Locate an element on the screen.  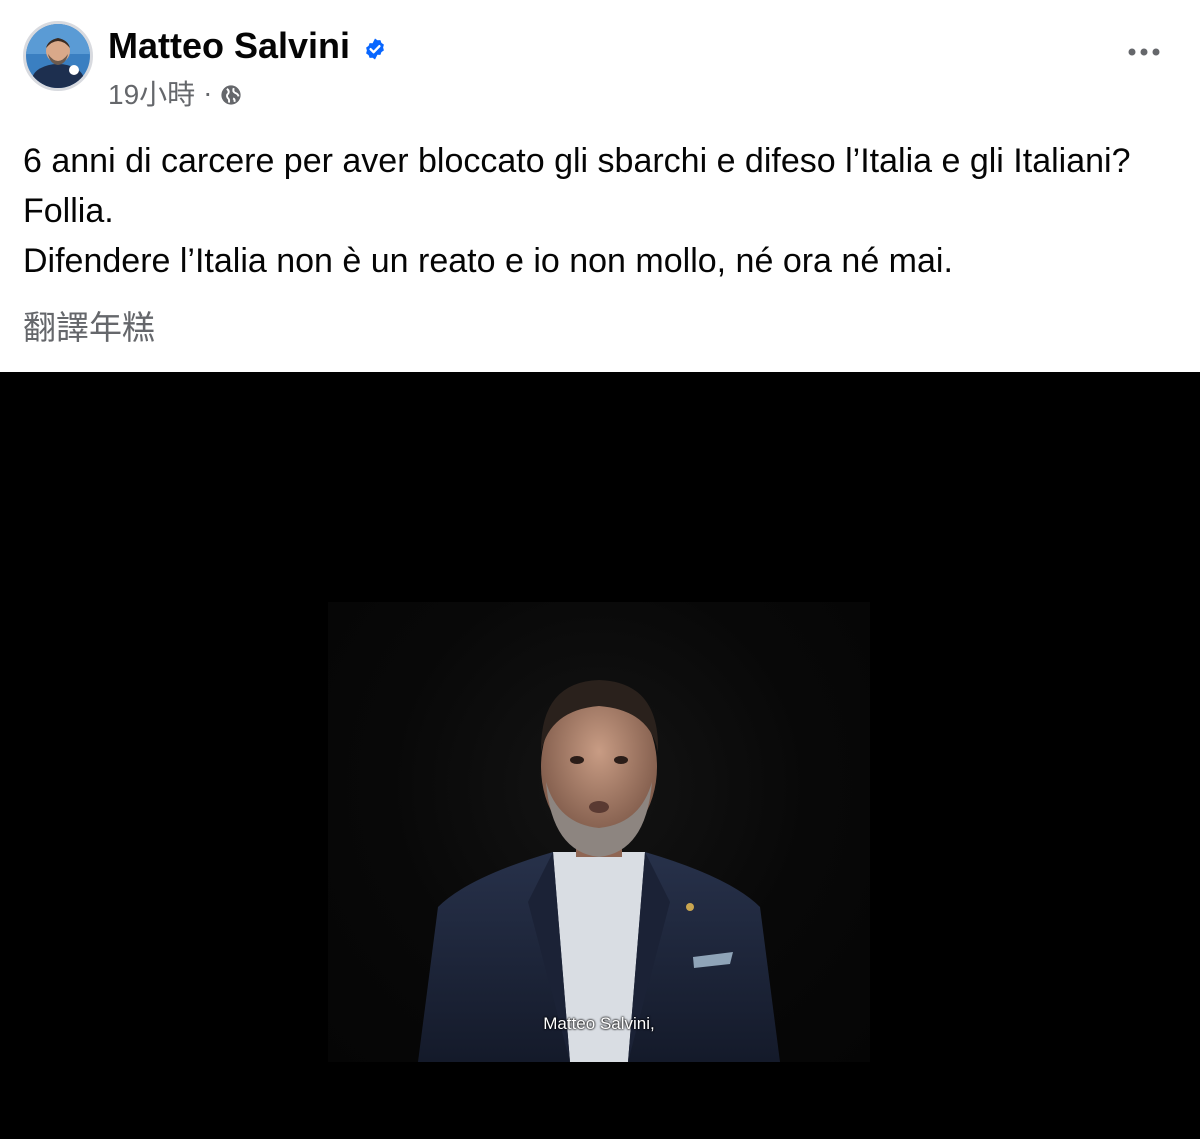
globe-icon is located at coordinates (231, 95).